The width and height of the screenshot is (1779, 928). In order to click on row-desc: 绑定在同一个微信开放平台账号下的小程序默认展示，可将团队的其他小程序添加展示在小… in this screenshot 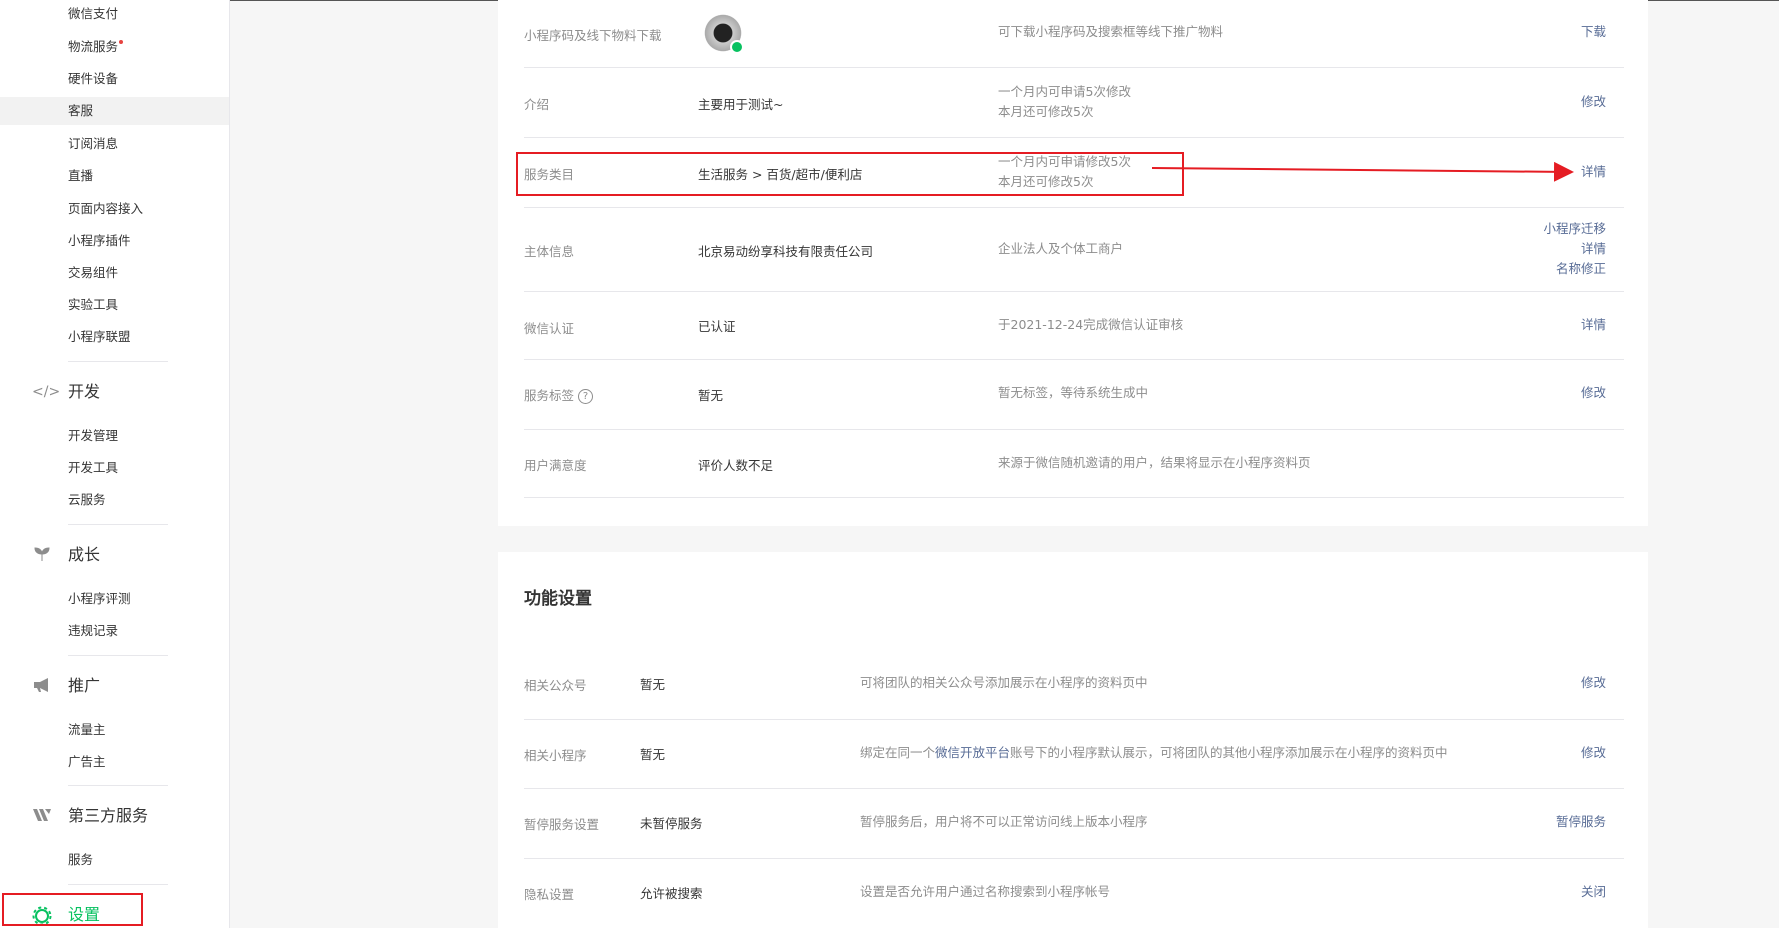, I will do `click(1154, 752)`.